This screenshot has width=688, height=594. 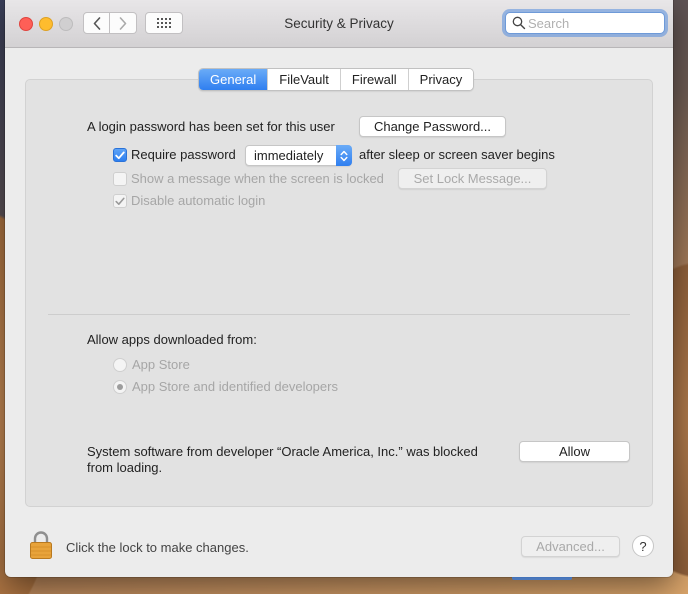 I want to click on disable-auto-login-checkbox, so click(x=120, y=201).